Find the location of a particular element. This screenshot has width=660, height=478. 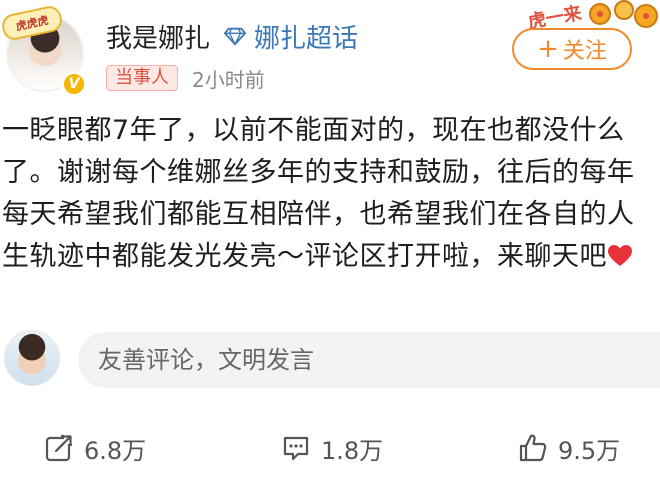

follow-button: + 关注 is located at coordinates (572, 49).